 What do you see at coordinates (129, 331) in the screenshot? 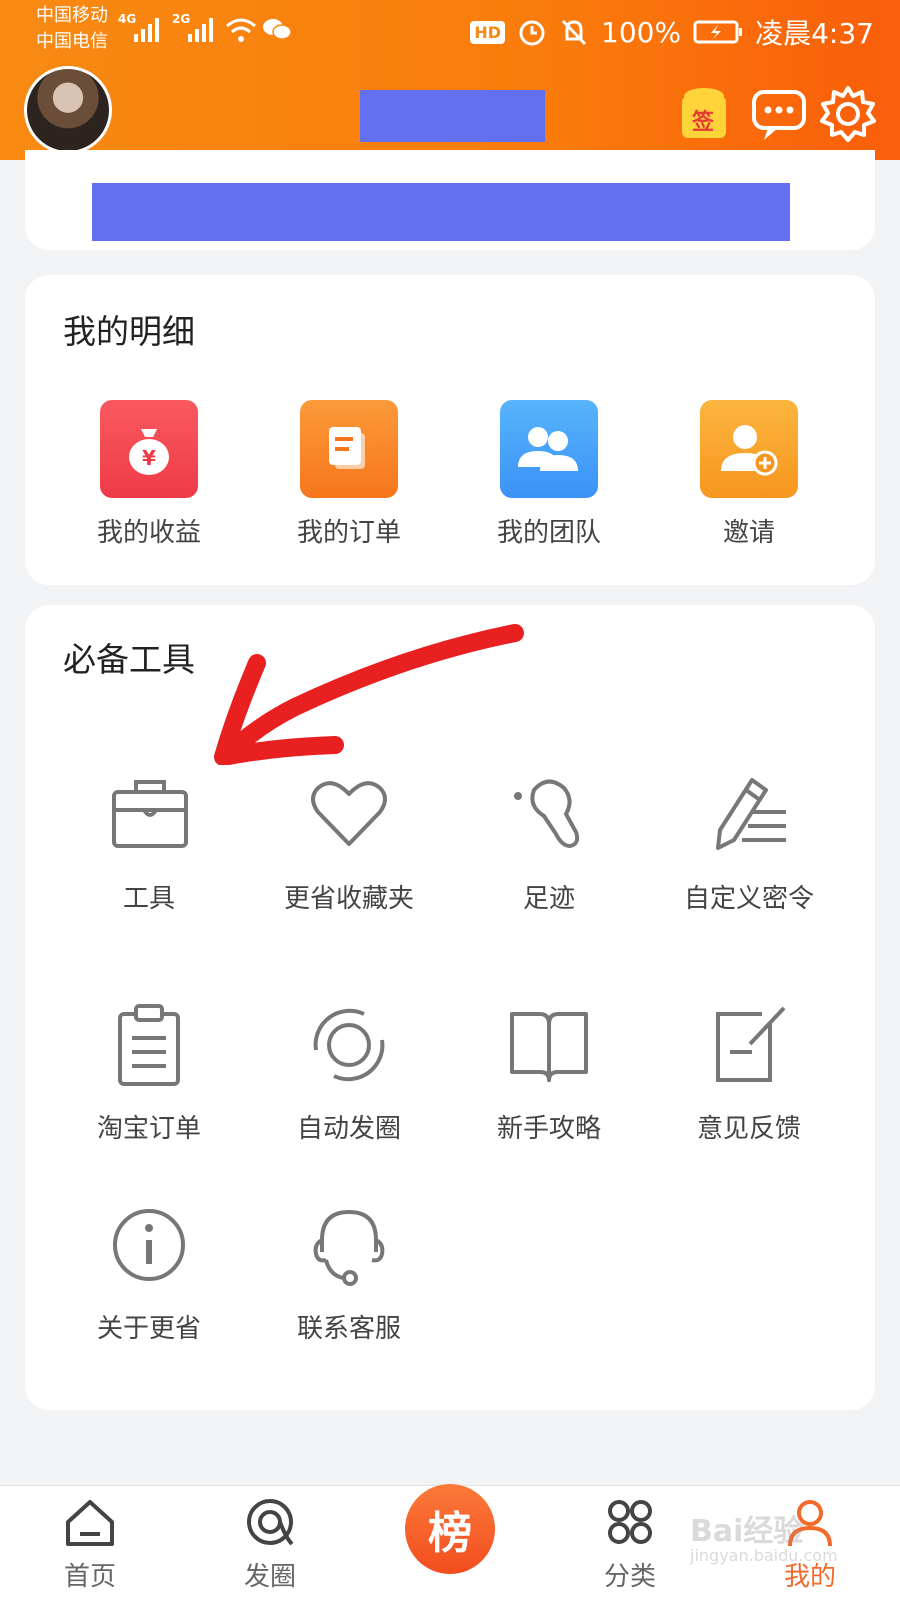
I see `details-title: 我的明细` at bounding box center [129, 331].